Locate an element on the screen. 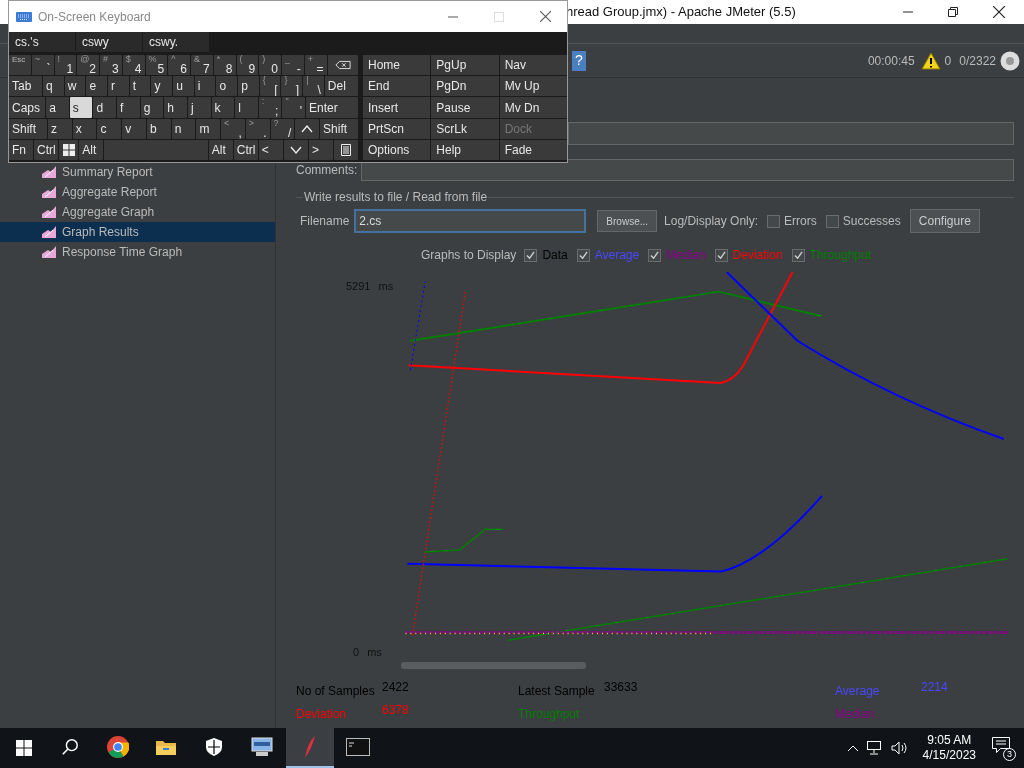 The image size is (1024, 768). tree-item: Summary Report is located at coordinates (137, 172).